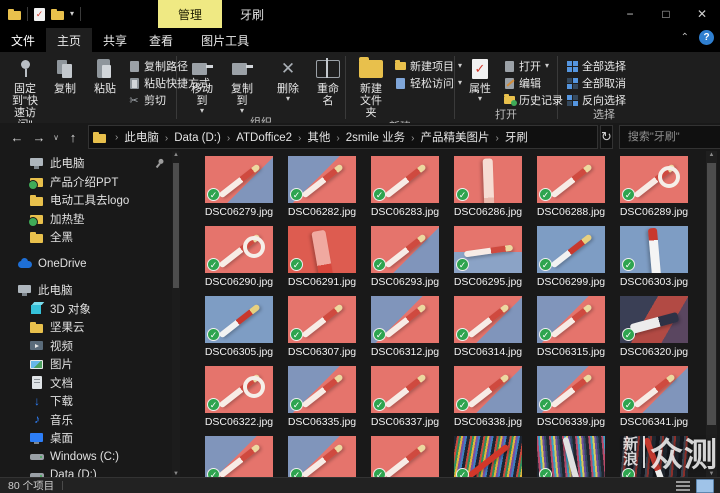 This screenshot has width=720, height=493. I want to click on sidebar-item: 全黑, so click(86, 237).